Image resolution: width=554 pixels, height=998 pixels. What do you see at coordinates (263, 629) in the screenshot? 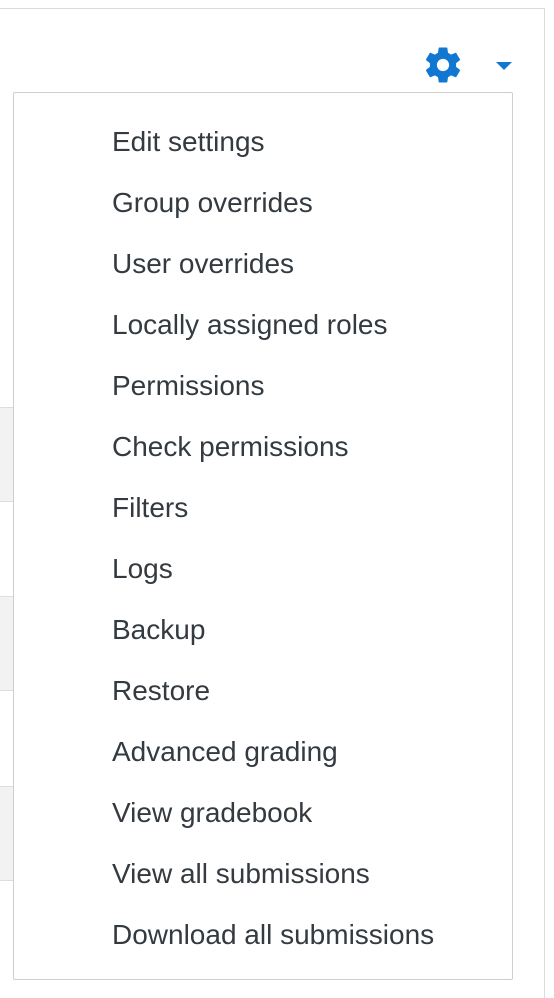
I see `menu-item-backup: Backup` at bounding box center [263, 629].